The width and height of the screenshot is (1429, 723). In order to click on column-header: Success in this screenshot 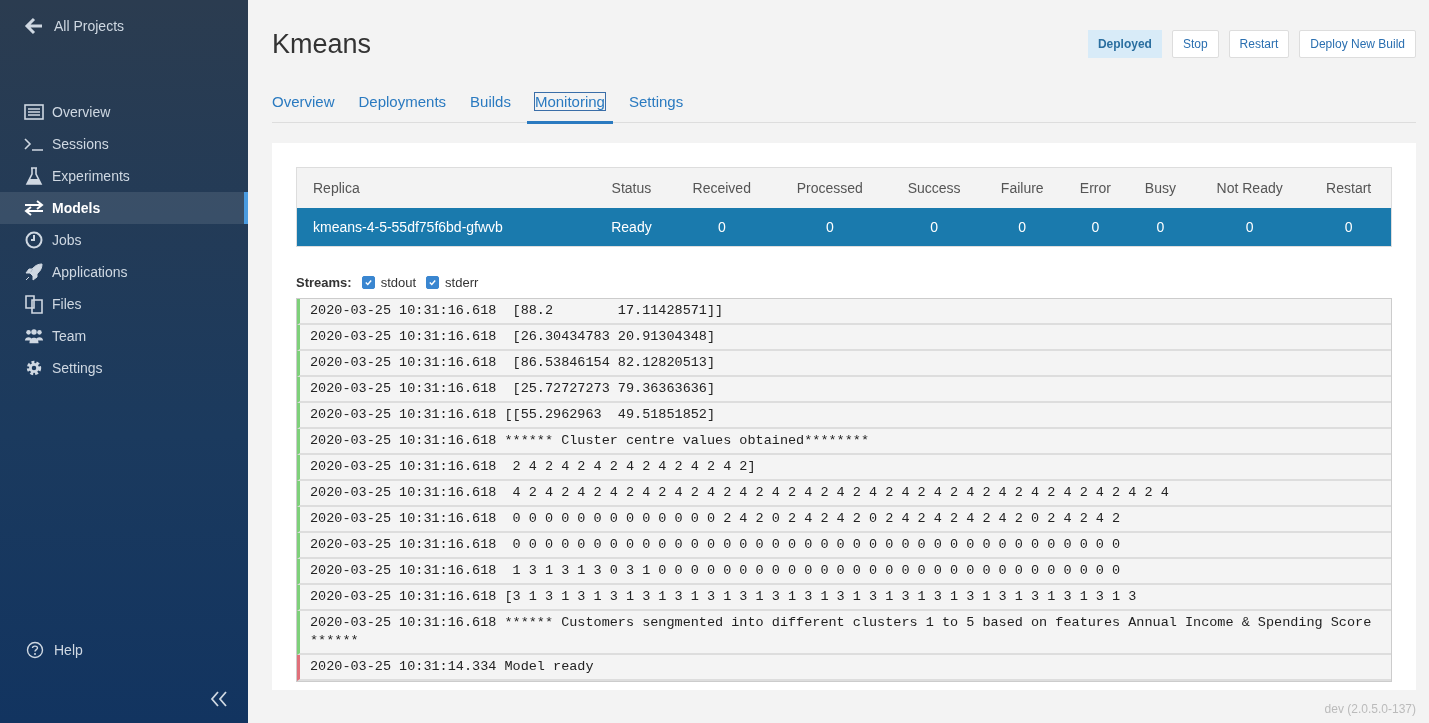, I will do `click(934, 187)`.